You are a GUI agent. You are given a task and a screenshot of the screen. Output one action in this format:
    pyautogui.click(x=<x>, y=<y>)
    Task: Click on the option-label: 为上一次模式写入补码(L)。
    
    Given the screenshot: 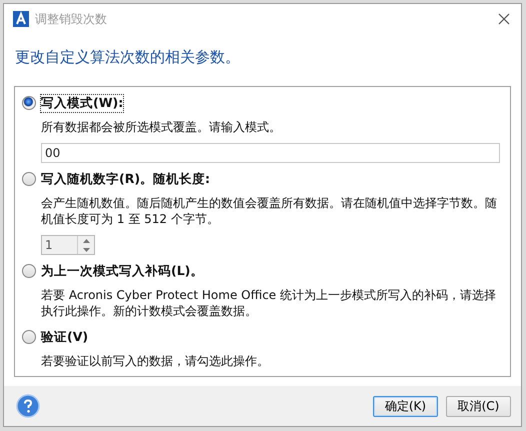 What is the action you would take?
    pyautogui.click(x=122, y=271)
    